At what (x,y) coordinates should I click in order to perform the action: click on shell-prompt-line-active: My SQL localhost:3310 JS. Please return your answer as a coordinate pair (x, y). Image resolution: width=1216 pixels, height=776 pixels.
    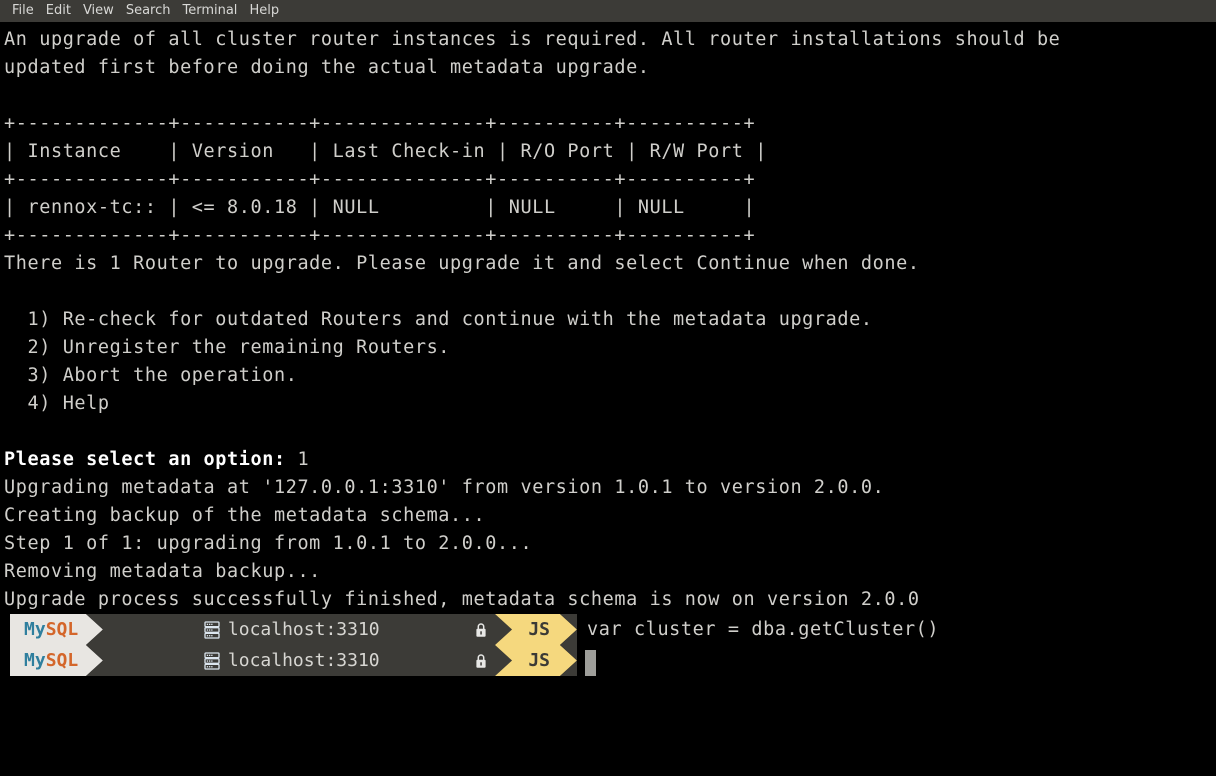
    Looking at the image, I should click on (613, 660).